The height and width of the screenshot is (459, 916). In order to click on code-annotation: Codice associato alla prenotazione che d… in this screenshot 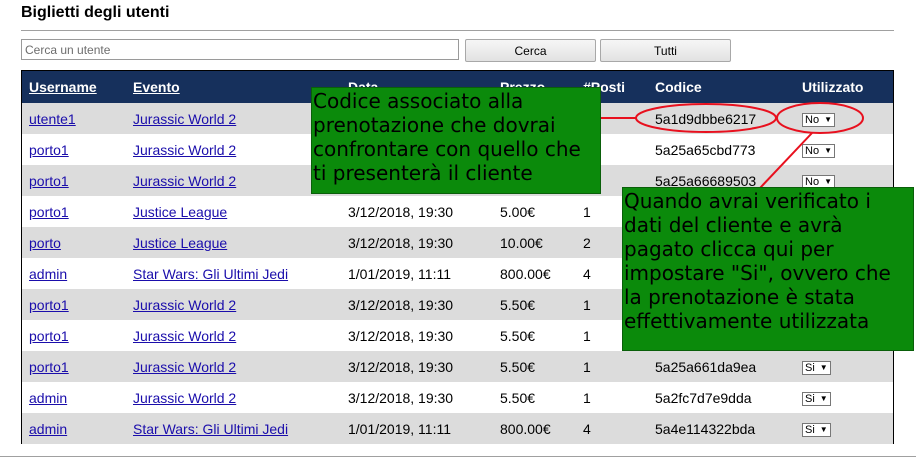, I will do `click(456, 140)`.